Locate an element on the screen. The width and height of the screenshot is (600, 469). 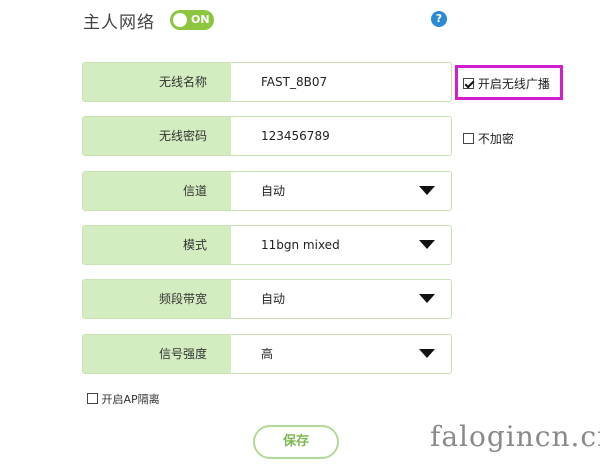
watermark: falogincn.cn is located at coordinates (515, 436).